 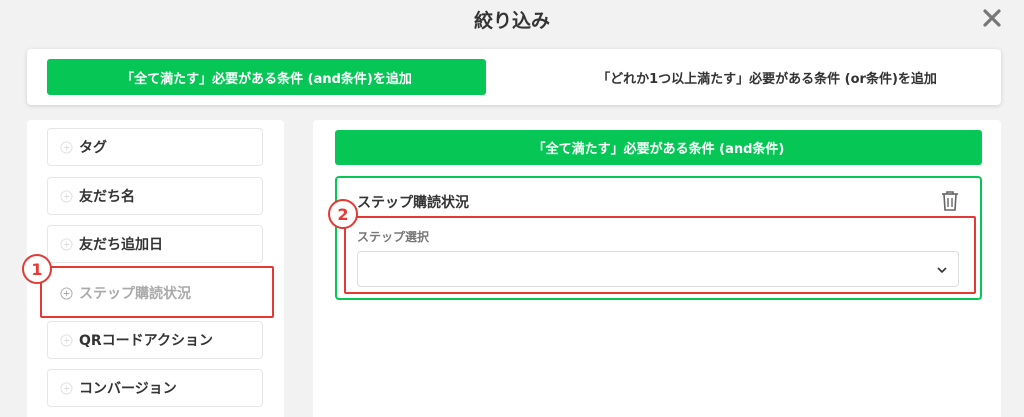 I want to click on condition-item-friend-added-date: 友だち追加日, so click(x=155, y=244).